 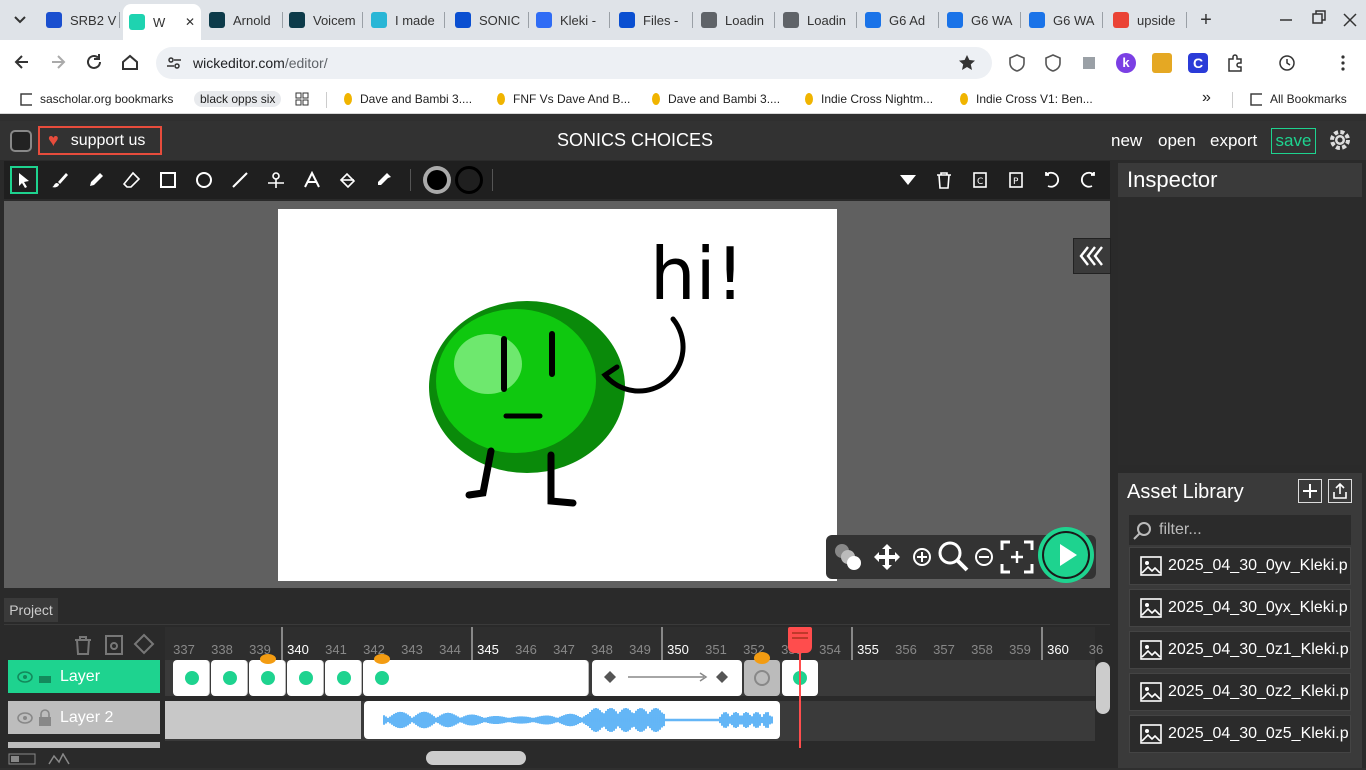 What do you see at coordinates (906, 649) in the screenshot?
I see `frame-number: 356` at bounding box center [906, 649].